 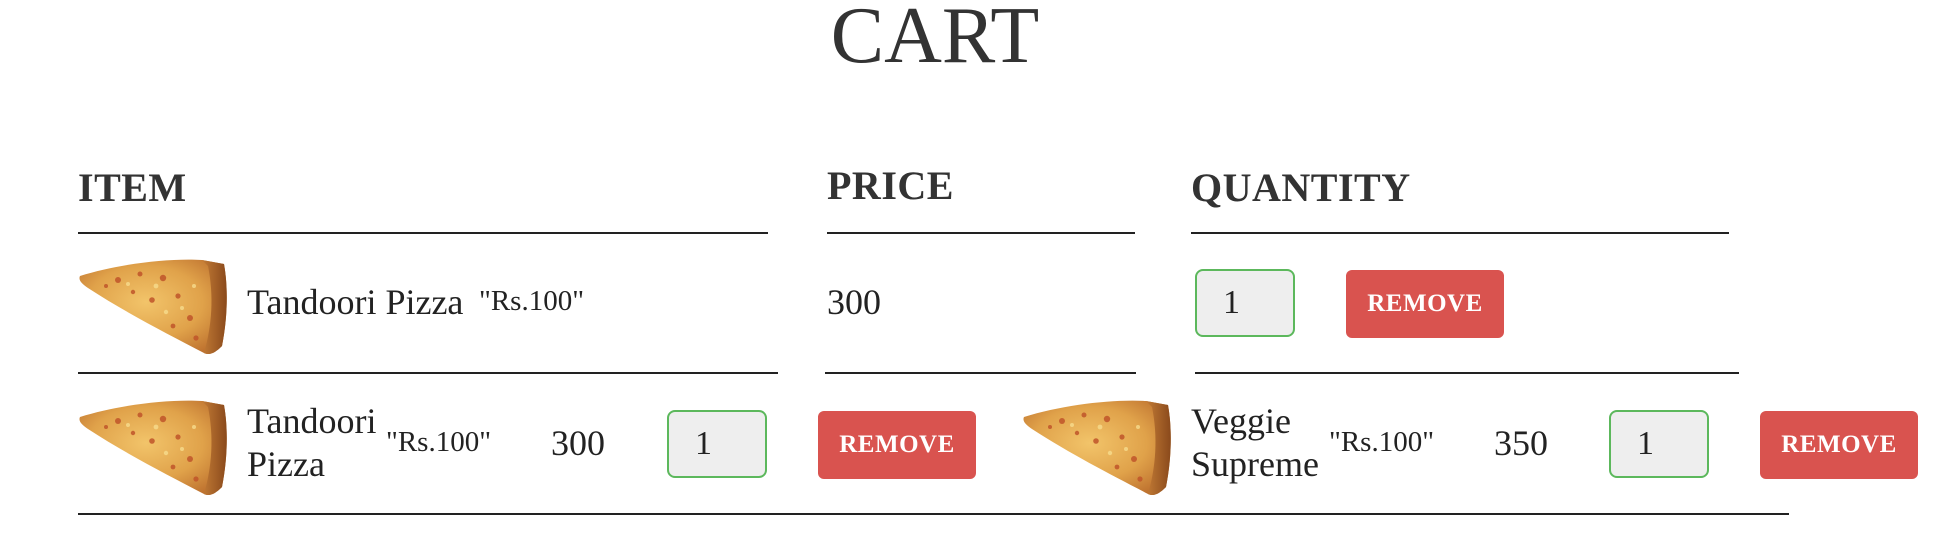 I want to click on item-name: Tandoori Pizza, so click(x=355, y=302).